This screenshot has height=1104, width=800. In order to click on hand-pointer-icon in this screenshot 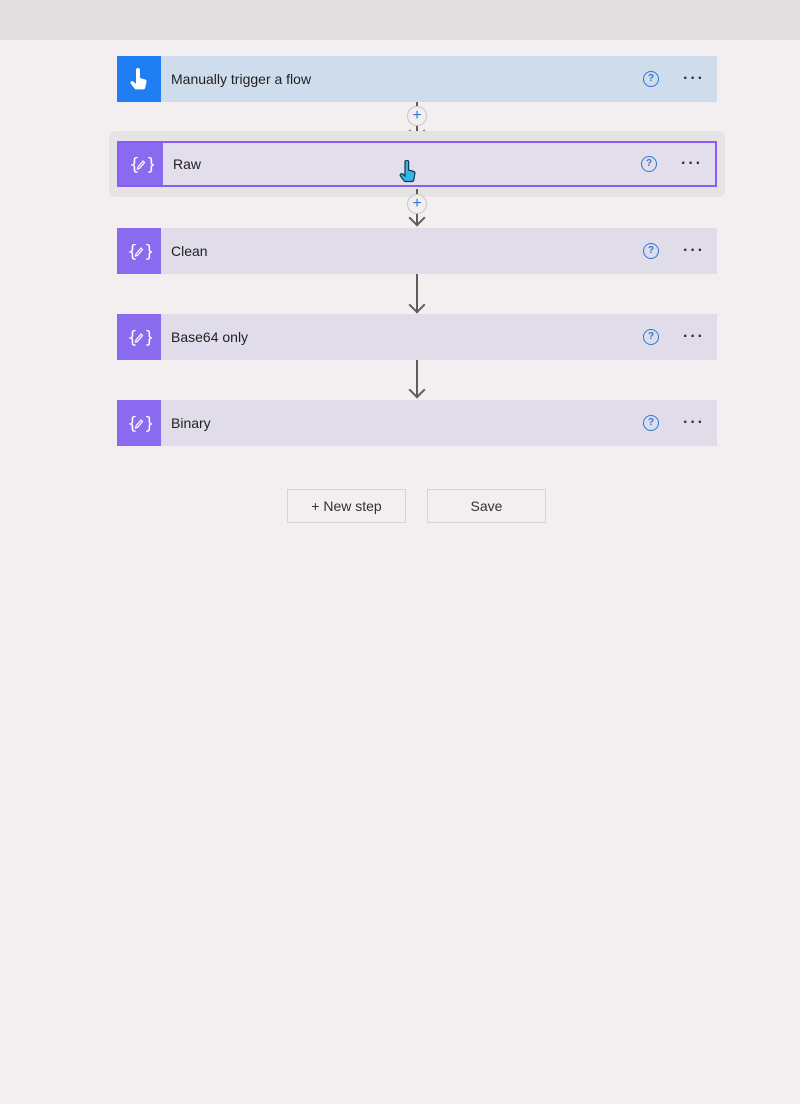, I will do `click(139, 79)`.